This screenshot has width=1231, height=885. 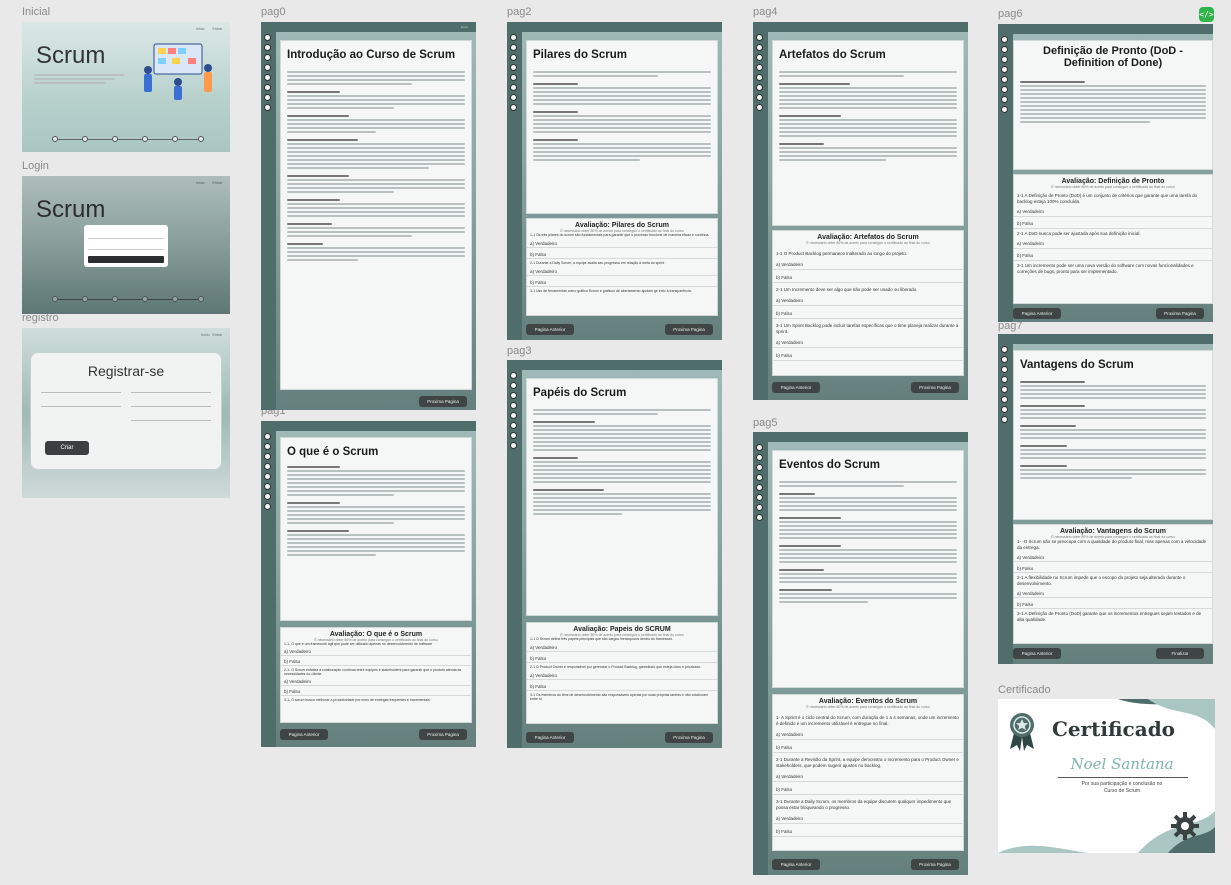 I want to click on lesson-sheet: Eventos do Scrum, so click(x=868, y=569).